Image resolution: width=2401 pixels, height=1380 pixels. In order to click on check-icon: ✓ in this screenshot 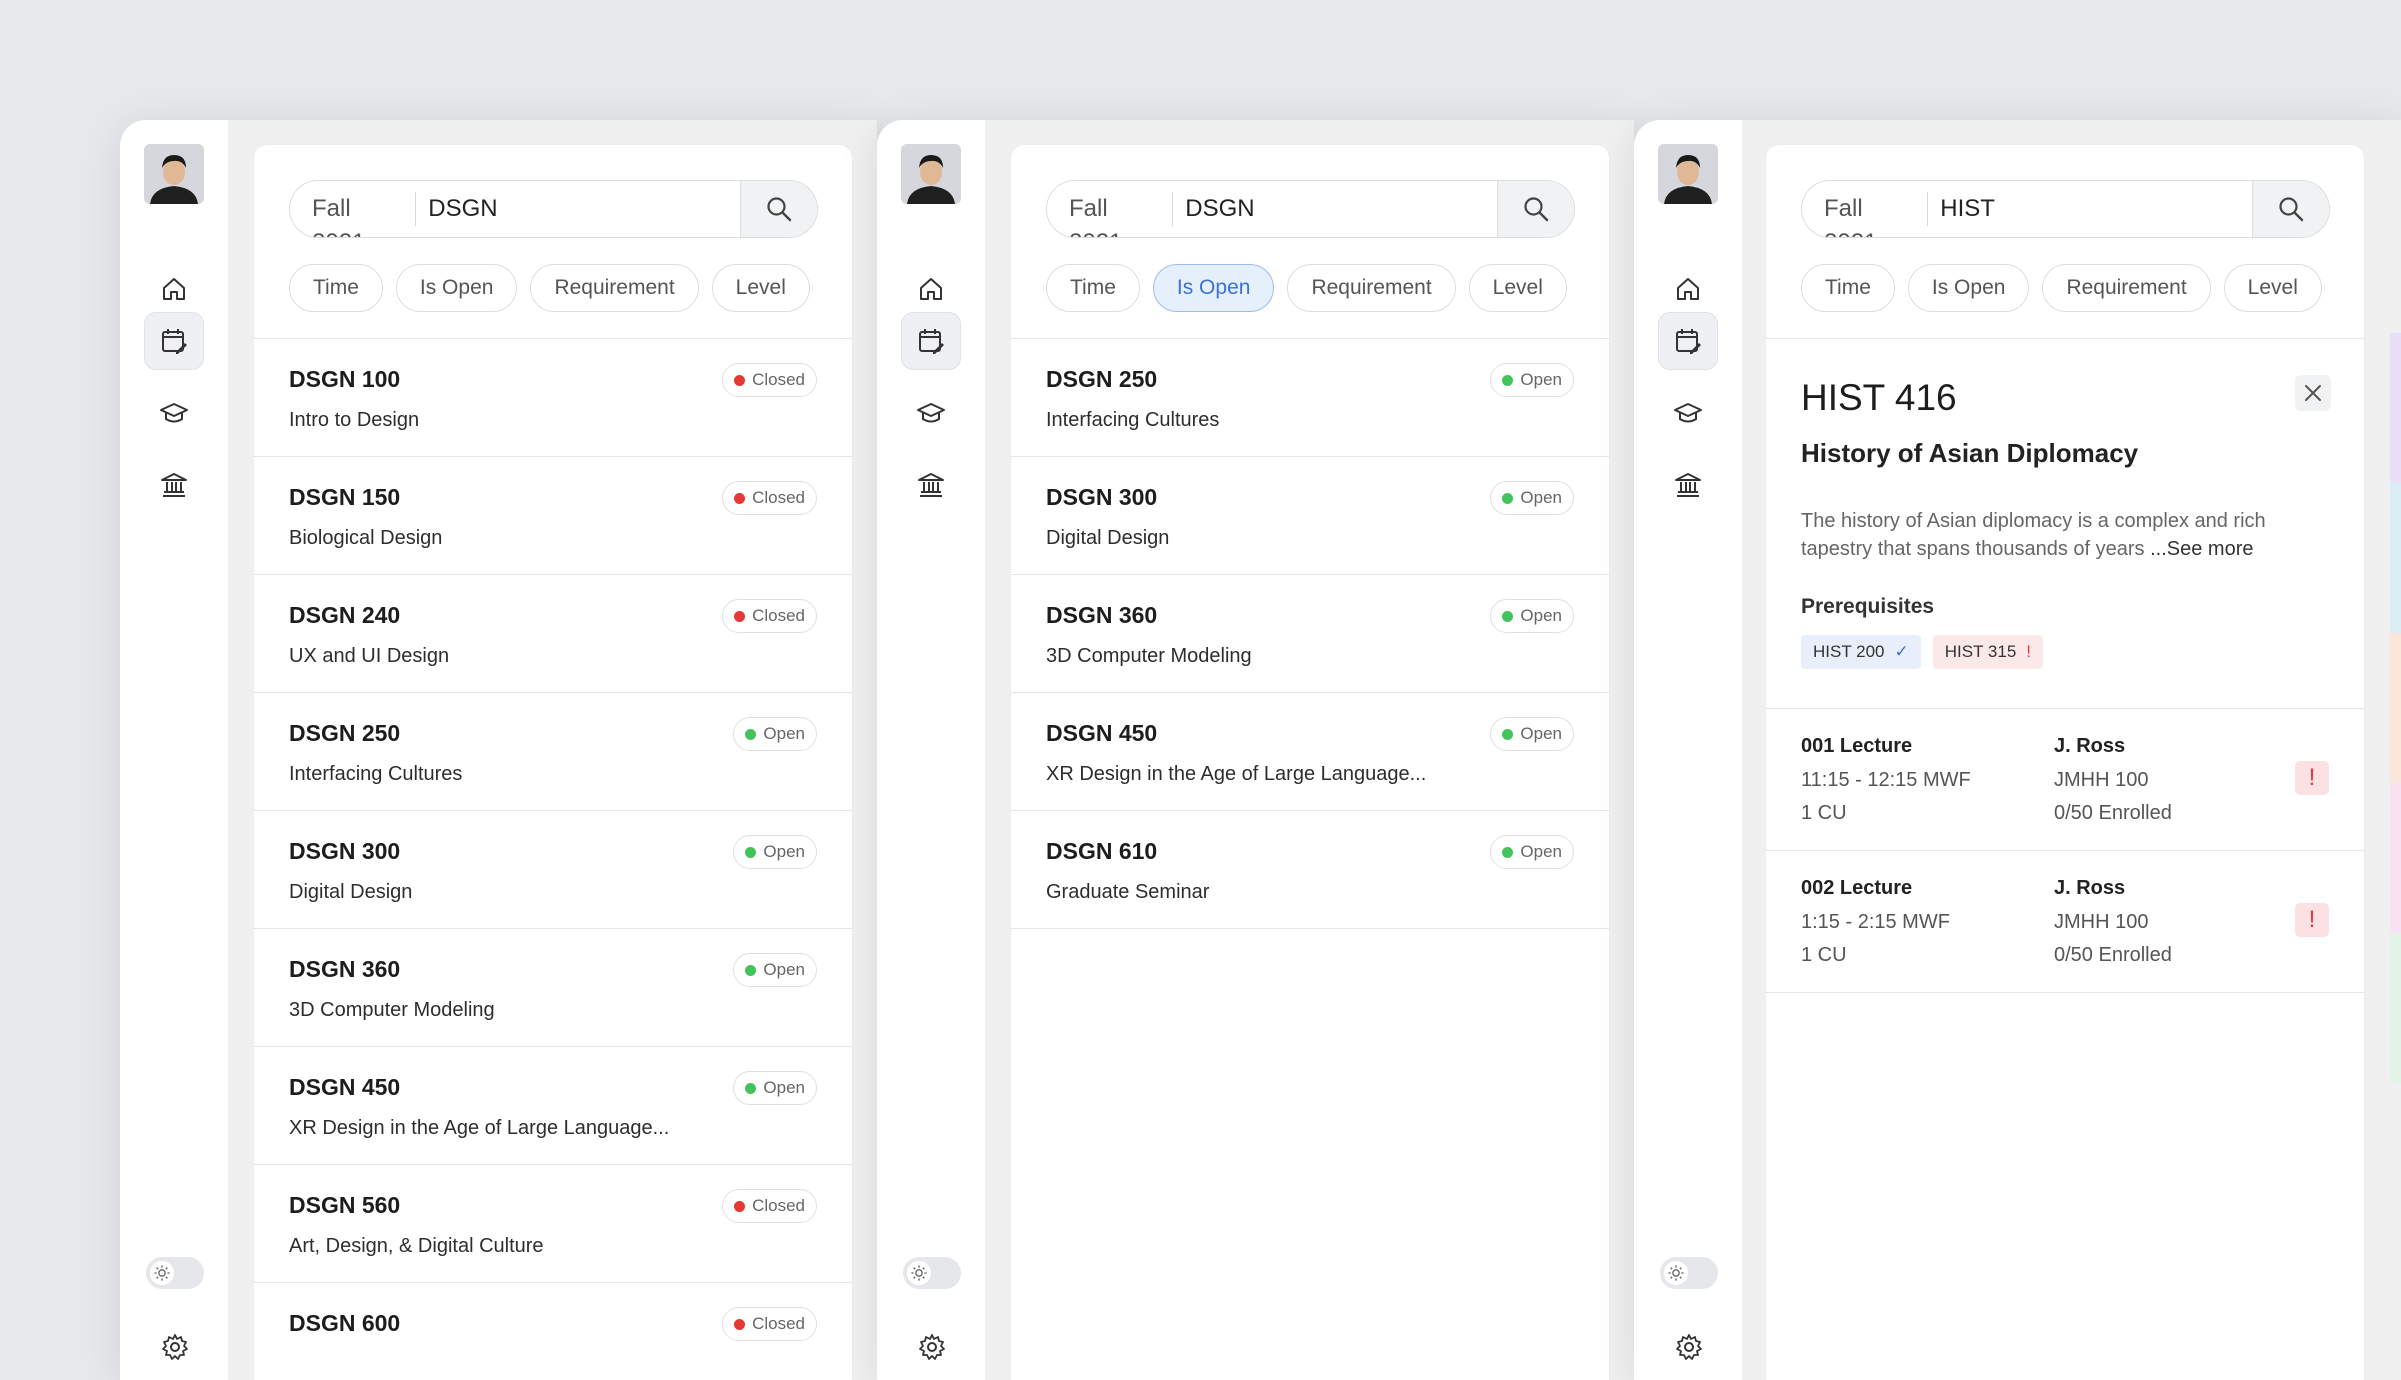, I will do `click(1901, 651)`.